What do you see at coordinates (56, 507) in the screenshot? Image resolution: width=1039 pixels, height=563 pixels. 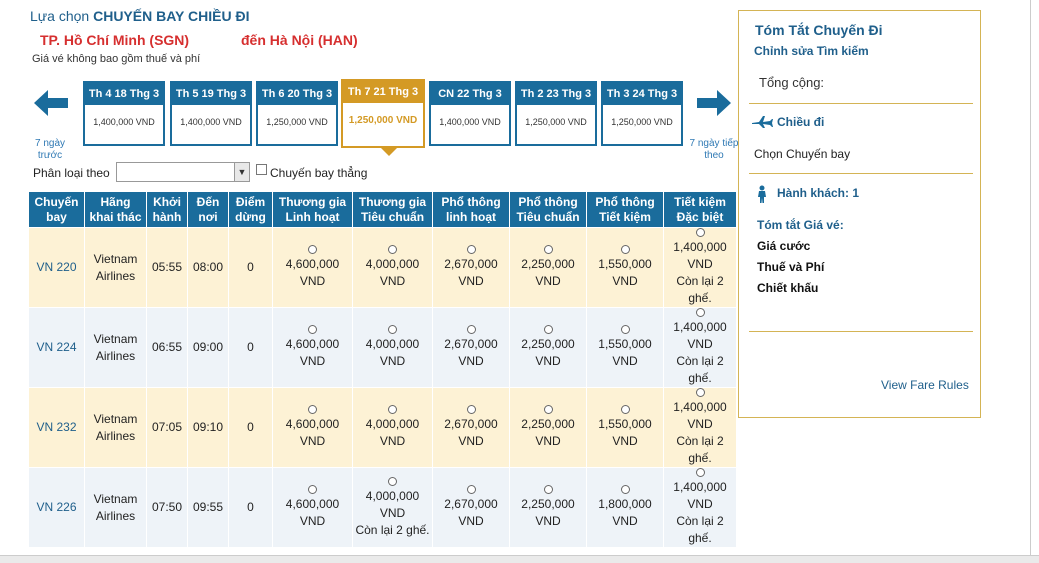 I see `flight-number: VN 226` at bounding box center [56, 507].